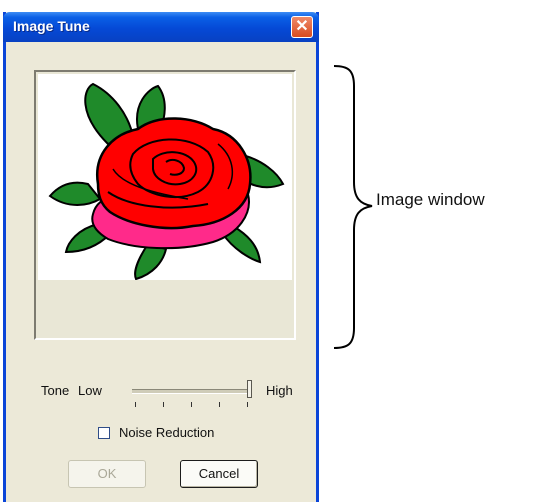 The image size is (540, 502). What do you see at coordinates (279, 390) in the screenshot?
I see `tone-high-label: High` at bounding box center [279, 390].